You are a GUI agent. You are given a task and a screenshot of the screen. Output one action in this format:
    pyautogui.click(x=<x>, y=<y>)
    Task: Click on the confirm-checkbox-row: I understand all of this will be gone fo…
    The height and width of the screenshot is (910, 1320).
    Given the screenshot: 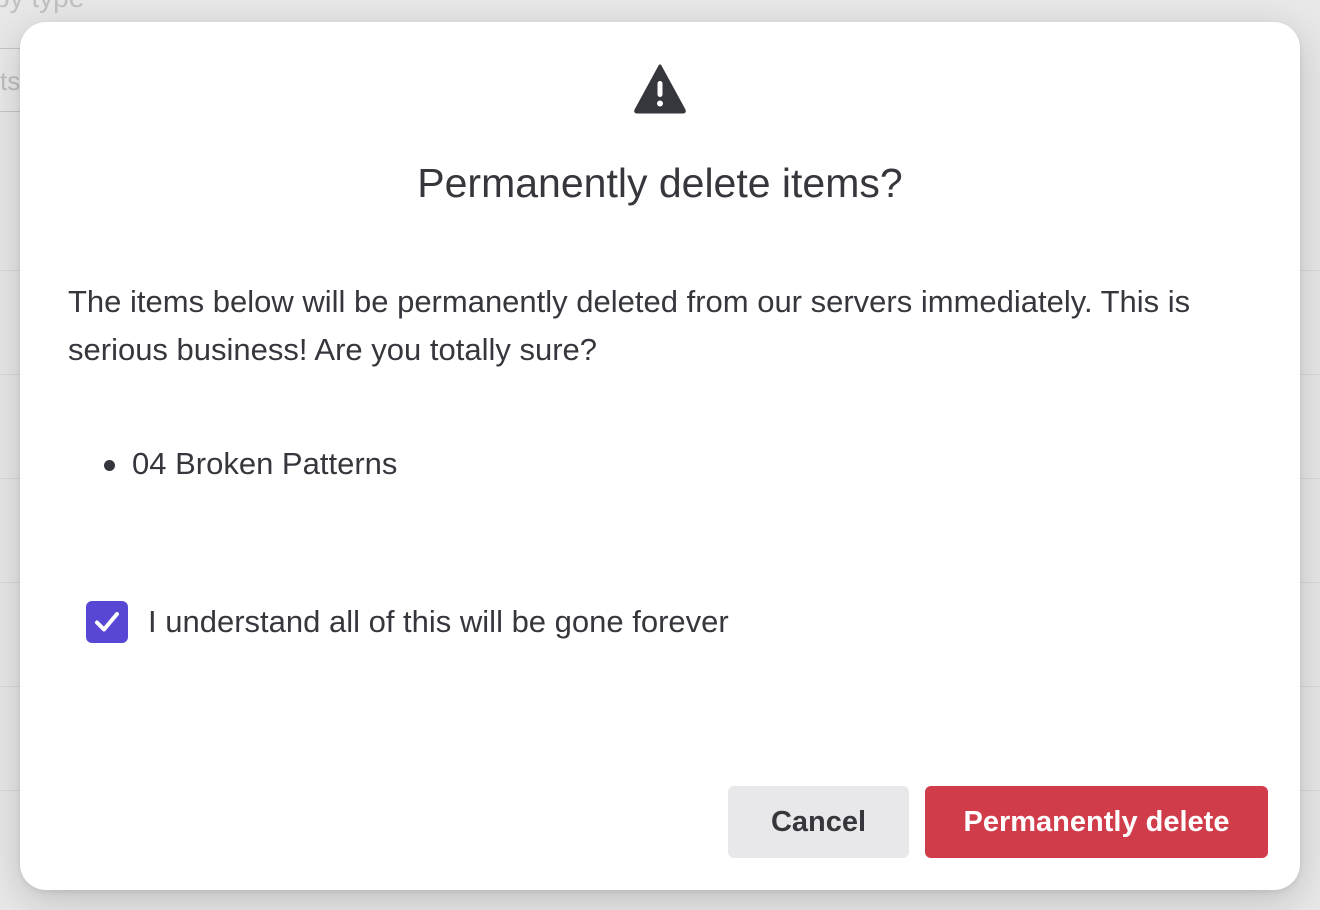 What is the action you would take?
    pyautogui.click(x=407, y=622)
    